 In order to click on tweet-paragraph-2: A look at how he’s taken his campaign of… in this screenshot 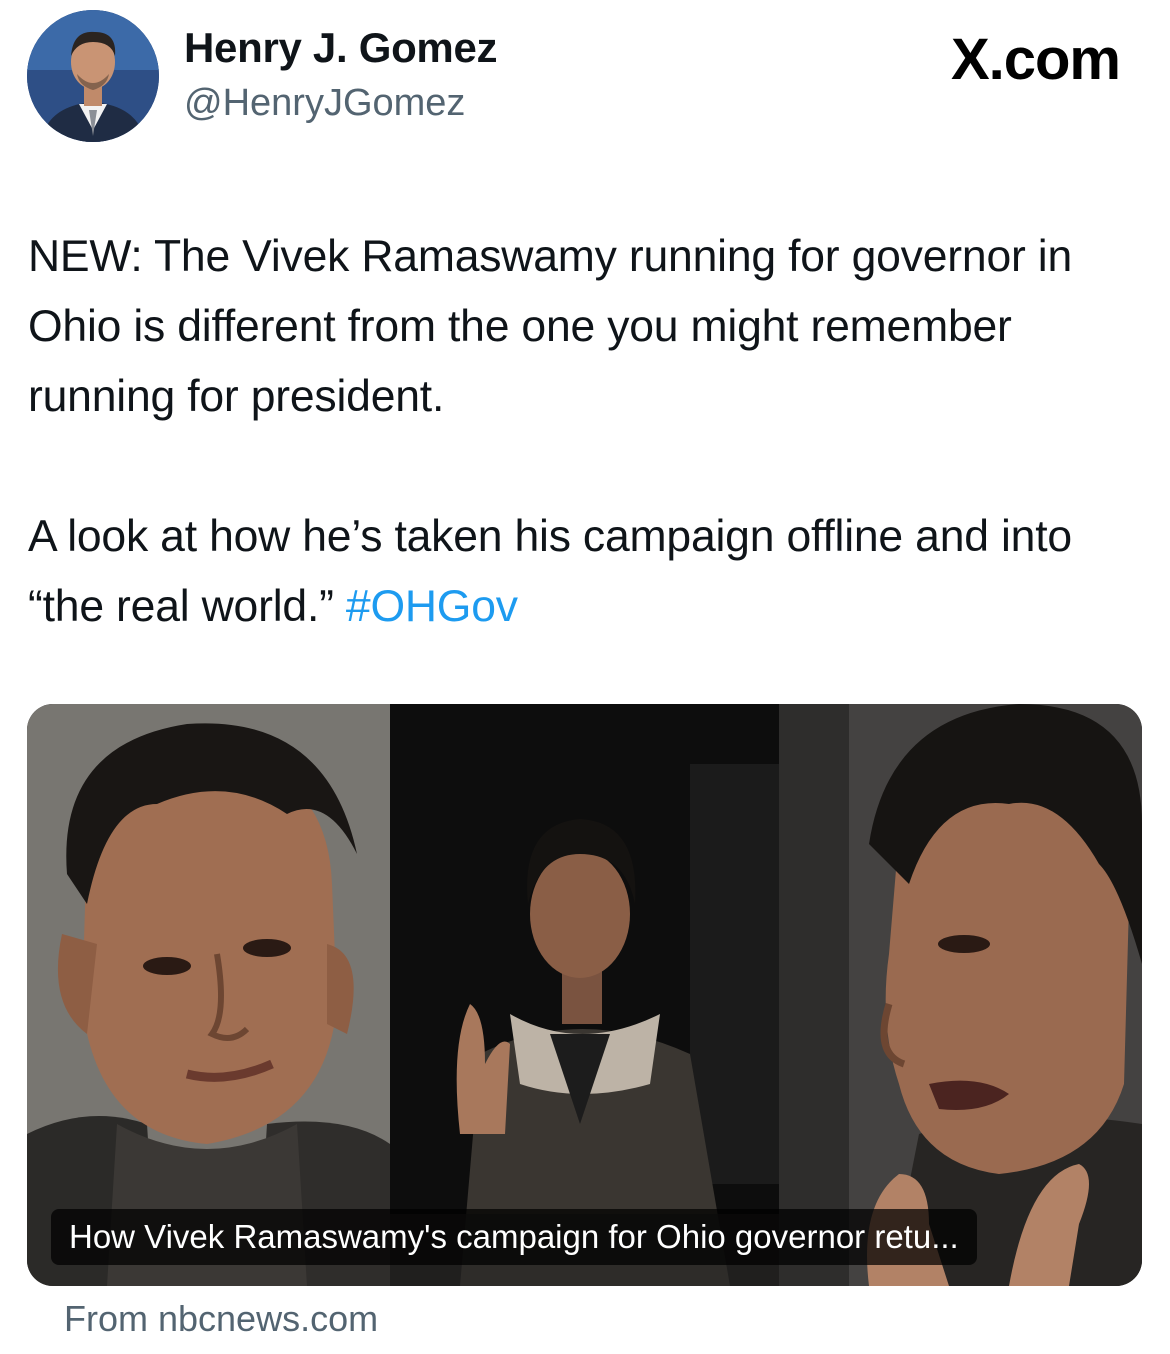, I will do `click(583, 572)`.